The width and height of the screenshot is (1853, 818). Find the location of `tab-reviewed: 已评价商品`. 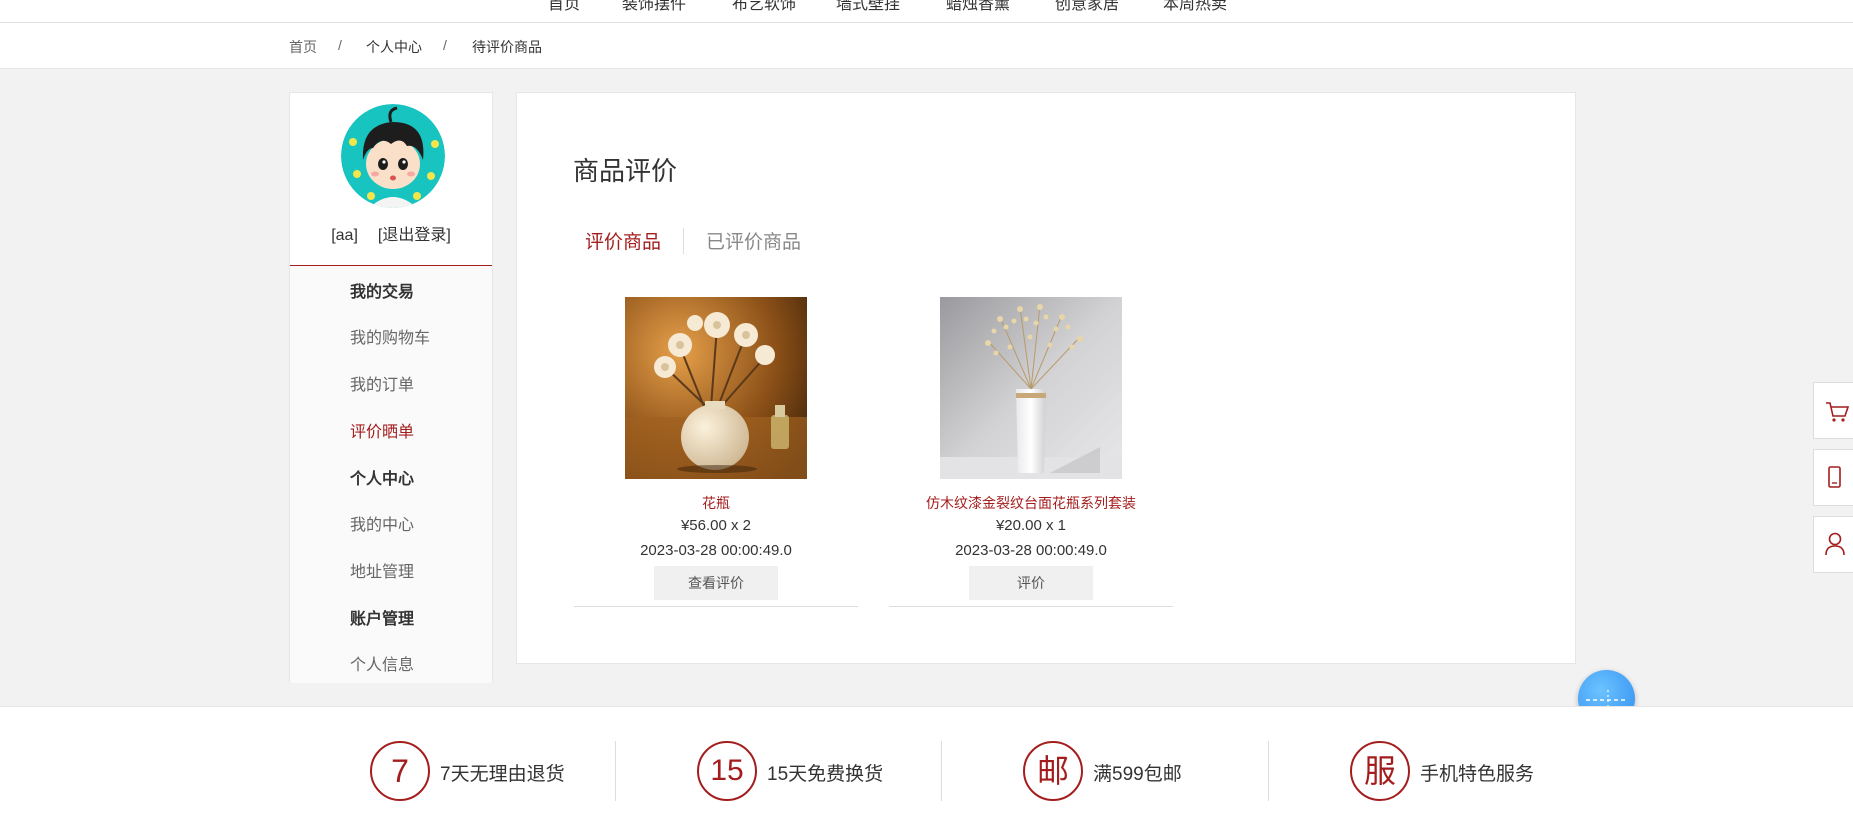

tab-reviewed: 已评价商品 is located at coordinates (753, 240).